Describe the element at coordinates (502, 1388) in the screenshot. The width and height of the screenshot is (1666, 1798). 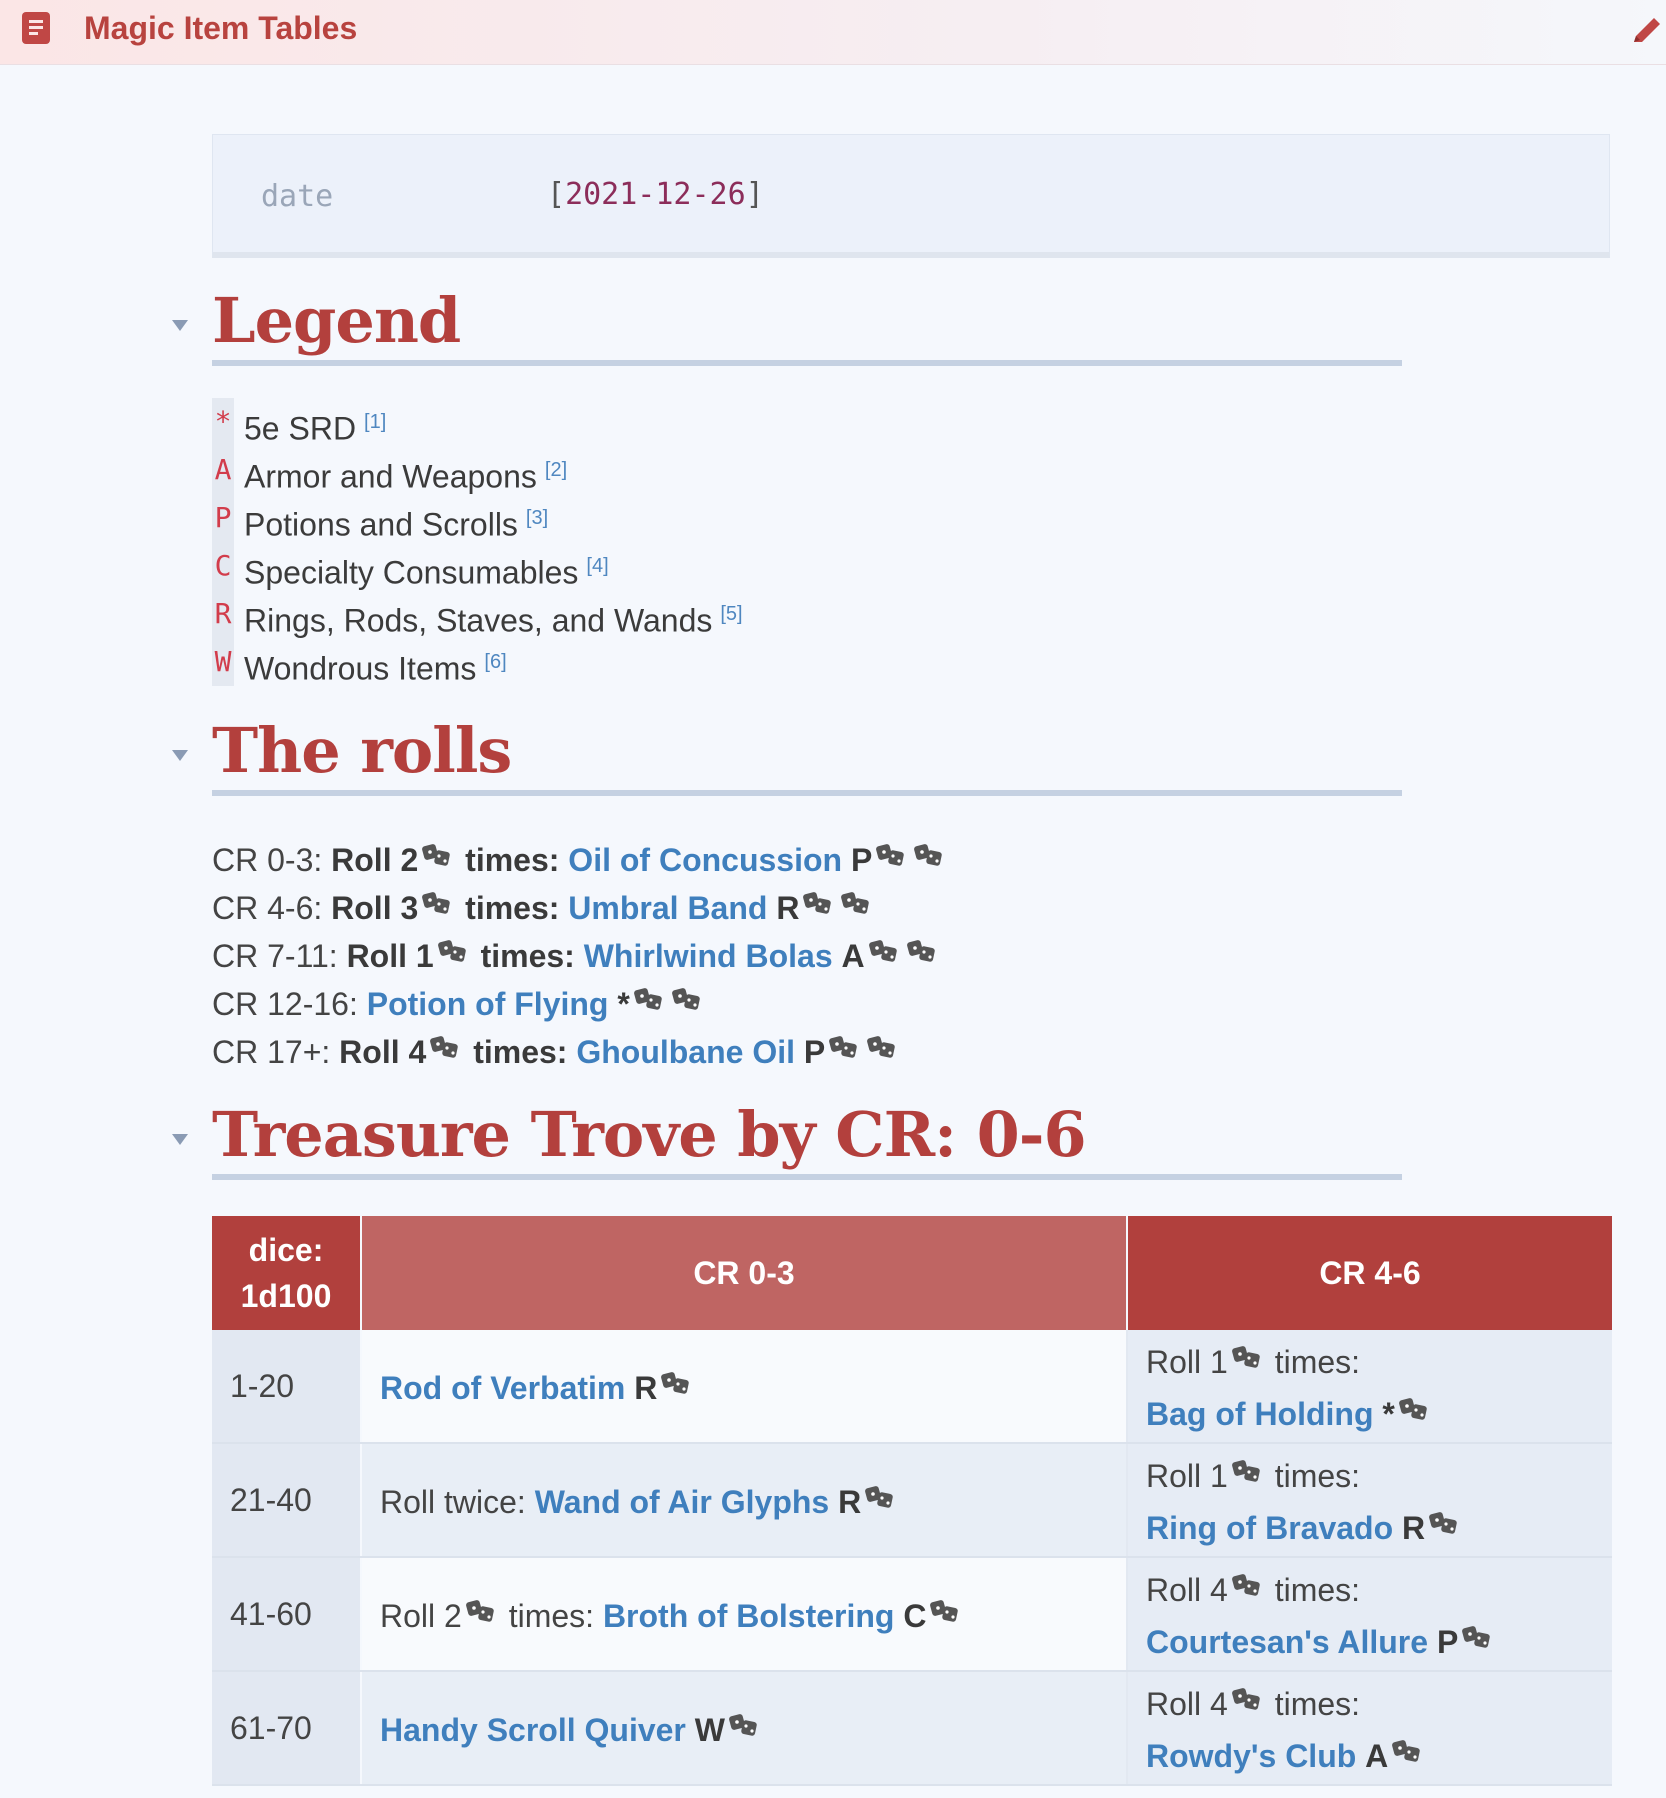
I see `item-link: Rod of Verbatim` at that location.